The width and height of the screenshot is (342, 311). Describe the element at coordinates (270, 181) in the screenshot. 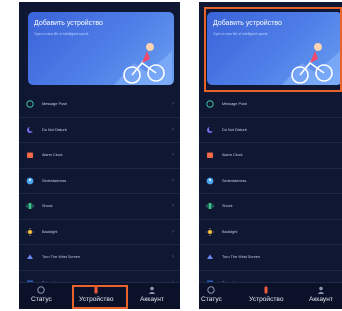

I see `menu-item-sedentariness: Sedentariness` at that location.